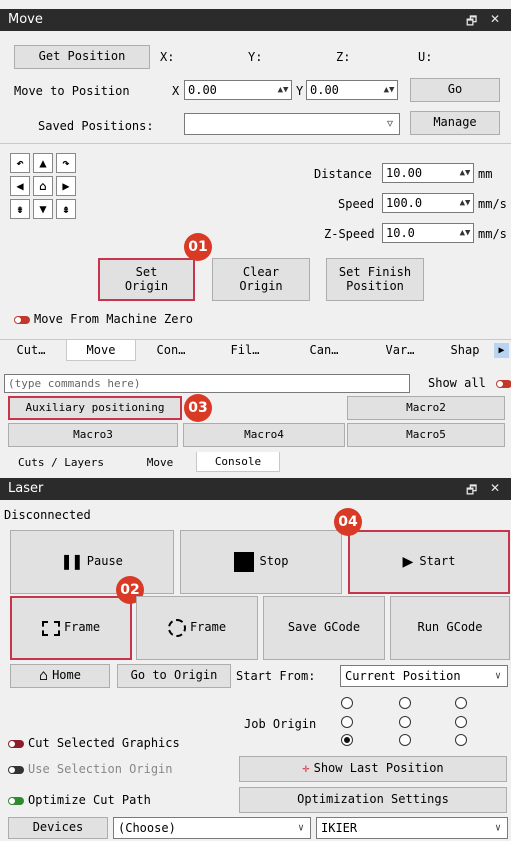 This screenshot has height=841, width=511. What do you see at coordinates (412, 828) in the screenshot?
I see `device-name-select: IKIER ∨` at bounding box center [412, 828].